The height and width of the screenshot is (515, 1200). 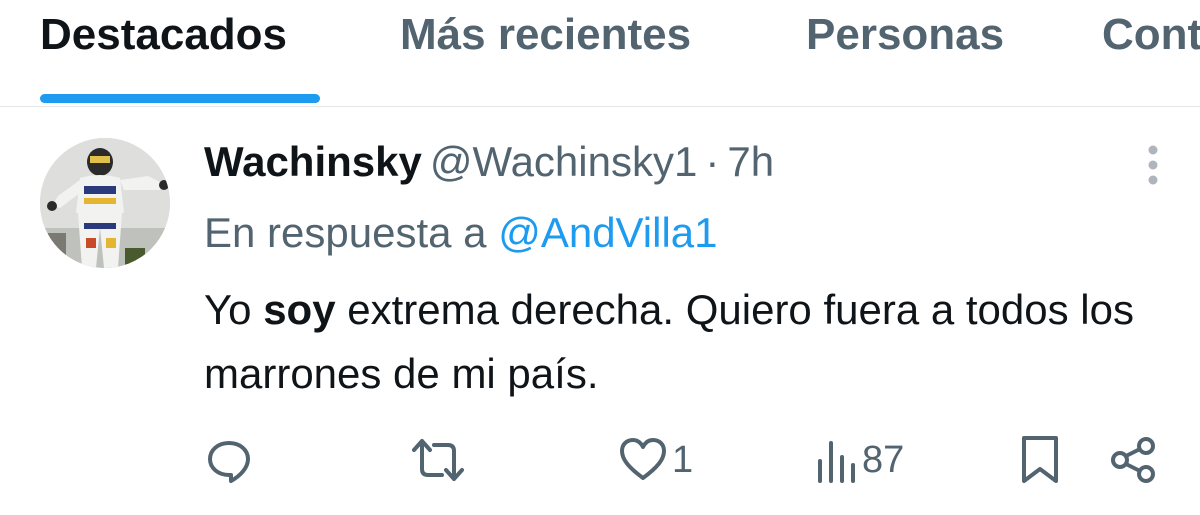 I want to click on avatar, so click(x=105, y=203).